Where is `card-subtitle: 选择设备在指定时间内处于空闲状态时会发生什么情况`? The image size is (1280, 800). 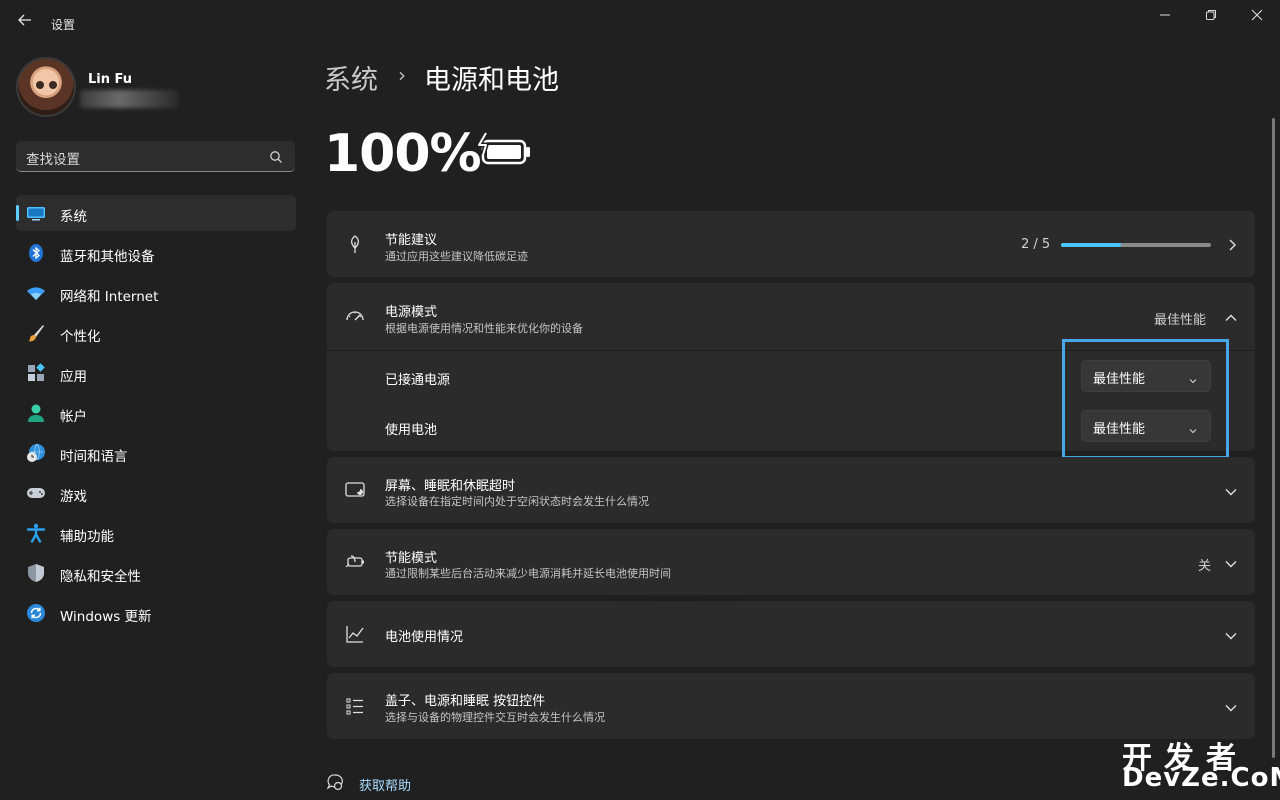
card-subtitle: 选择设备在指定时间内处于空闲状态时会发生什么情况 is located at coordinates (517, 501).